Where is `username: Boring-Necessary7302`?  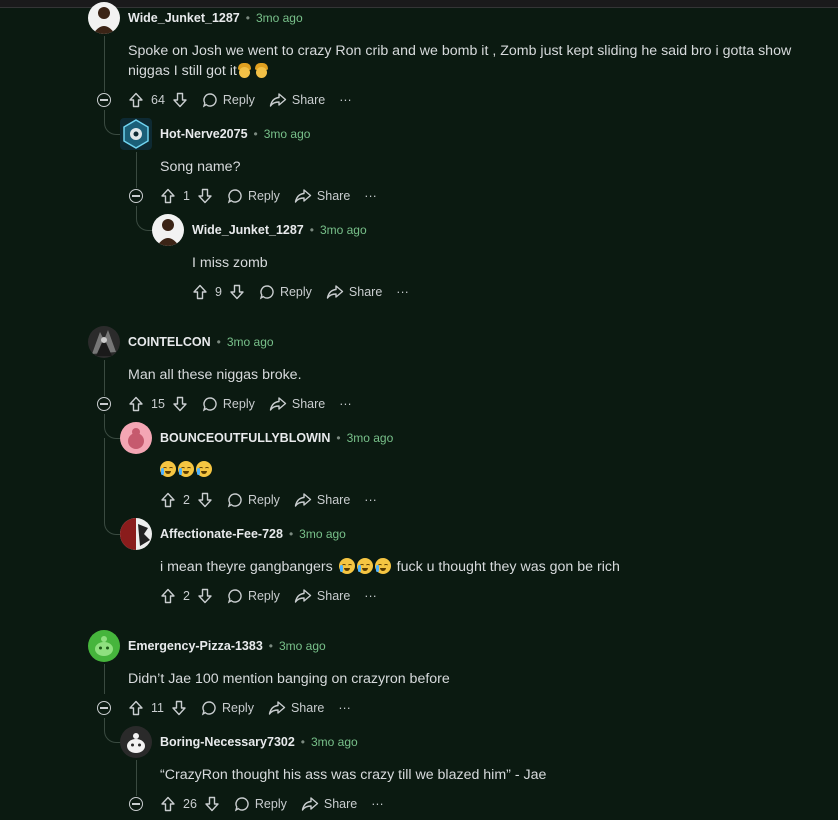 username: Boring-Necessary7302 is located at coordinates (227, 742).